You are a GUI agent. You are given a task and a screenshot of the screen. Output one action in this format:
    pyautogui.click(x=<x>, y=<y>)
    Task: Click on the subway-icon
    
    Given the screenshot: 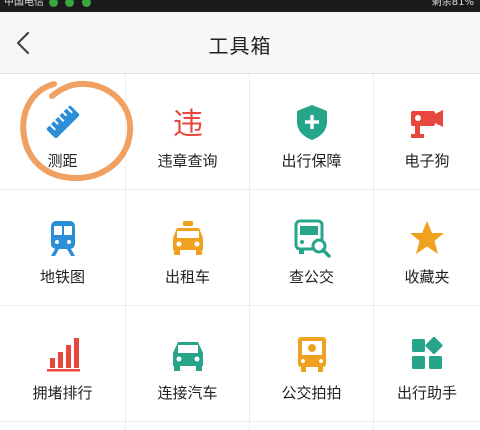 What is the action you would take?
    pyautogui.click(x=62, y=238)
    